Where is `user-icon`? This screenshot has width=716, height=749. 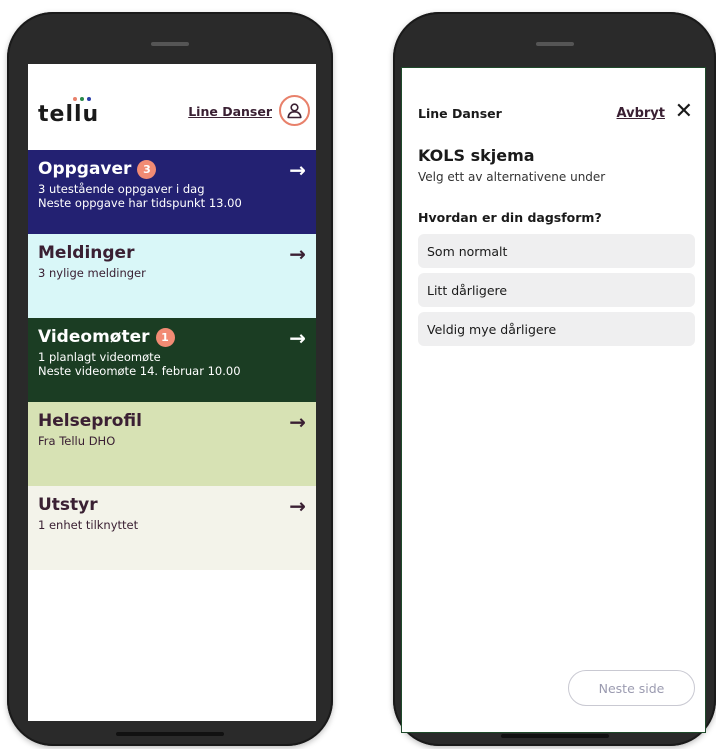
user-icon is located at coordinates (294, 111).